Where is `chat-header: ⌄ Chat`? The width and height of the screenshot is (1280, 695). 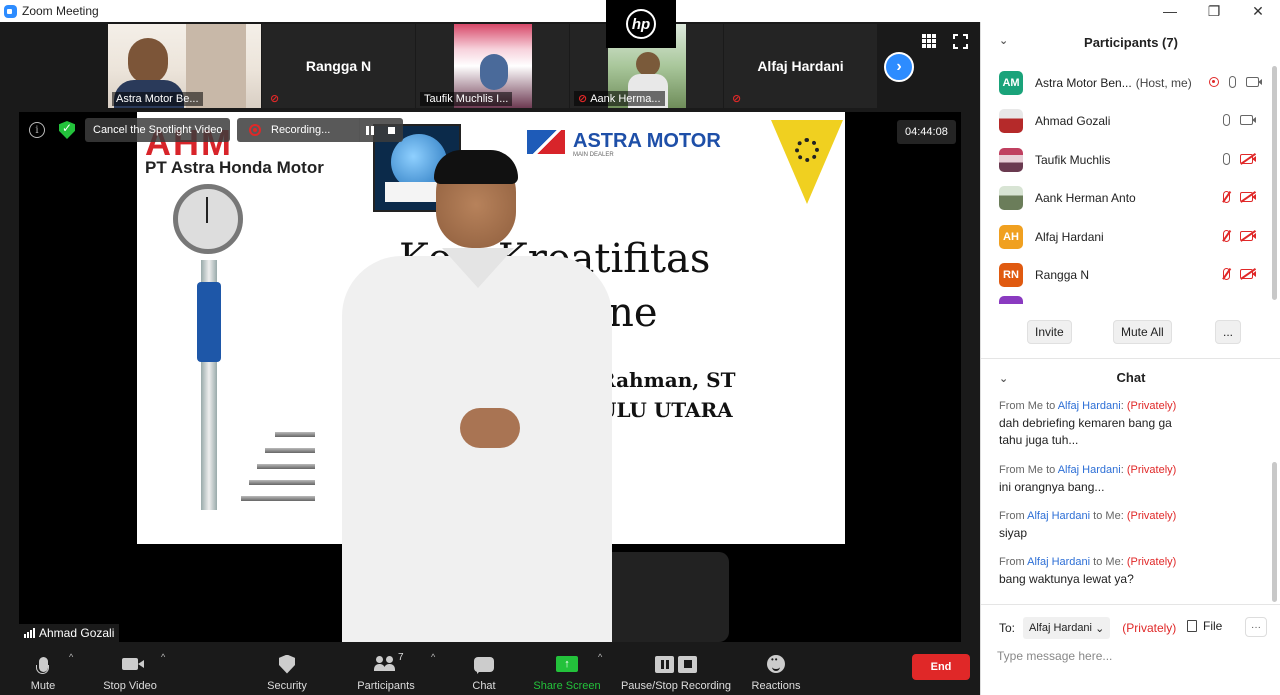 chat-header: ⌄ Chat is located at coordinates (1130, 377).